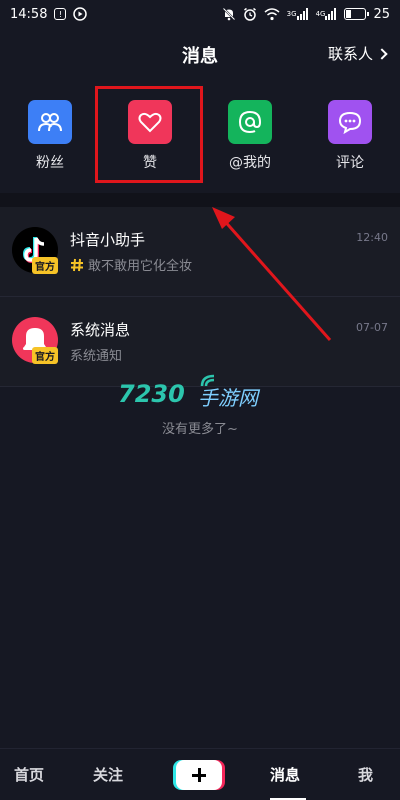  I want to click on tab-bar: 首页 关注 消息 我, so click(200, 774).